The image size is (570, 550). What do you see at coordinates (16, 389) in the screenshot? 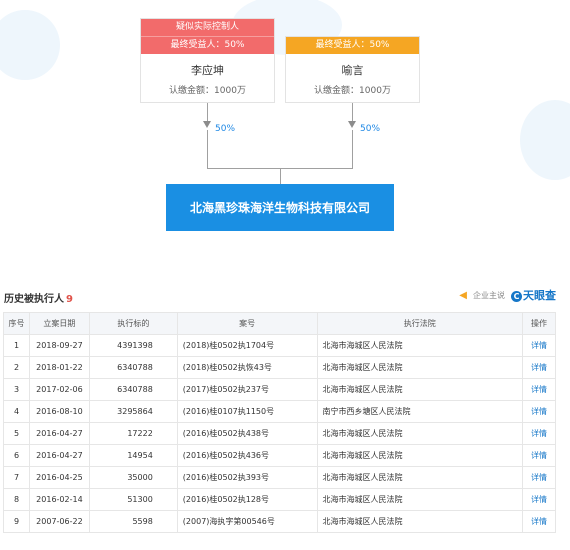
I see `row-index: 3` at bounding box center [16, 389].